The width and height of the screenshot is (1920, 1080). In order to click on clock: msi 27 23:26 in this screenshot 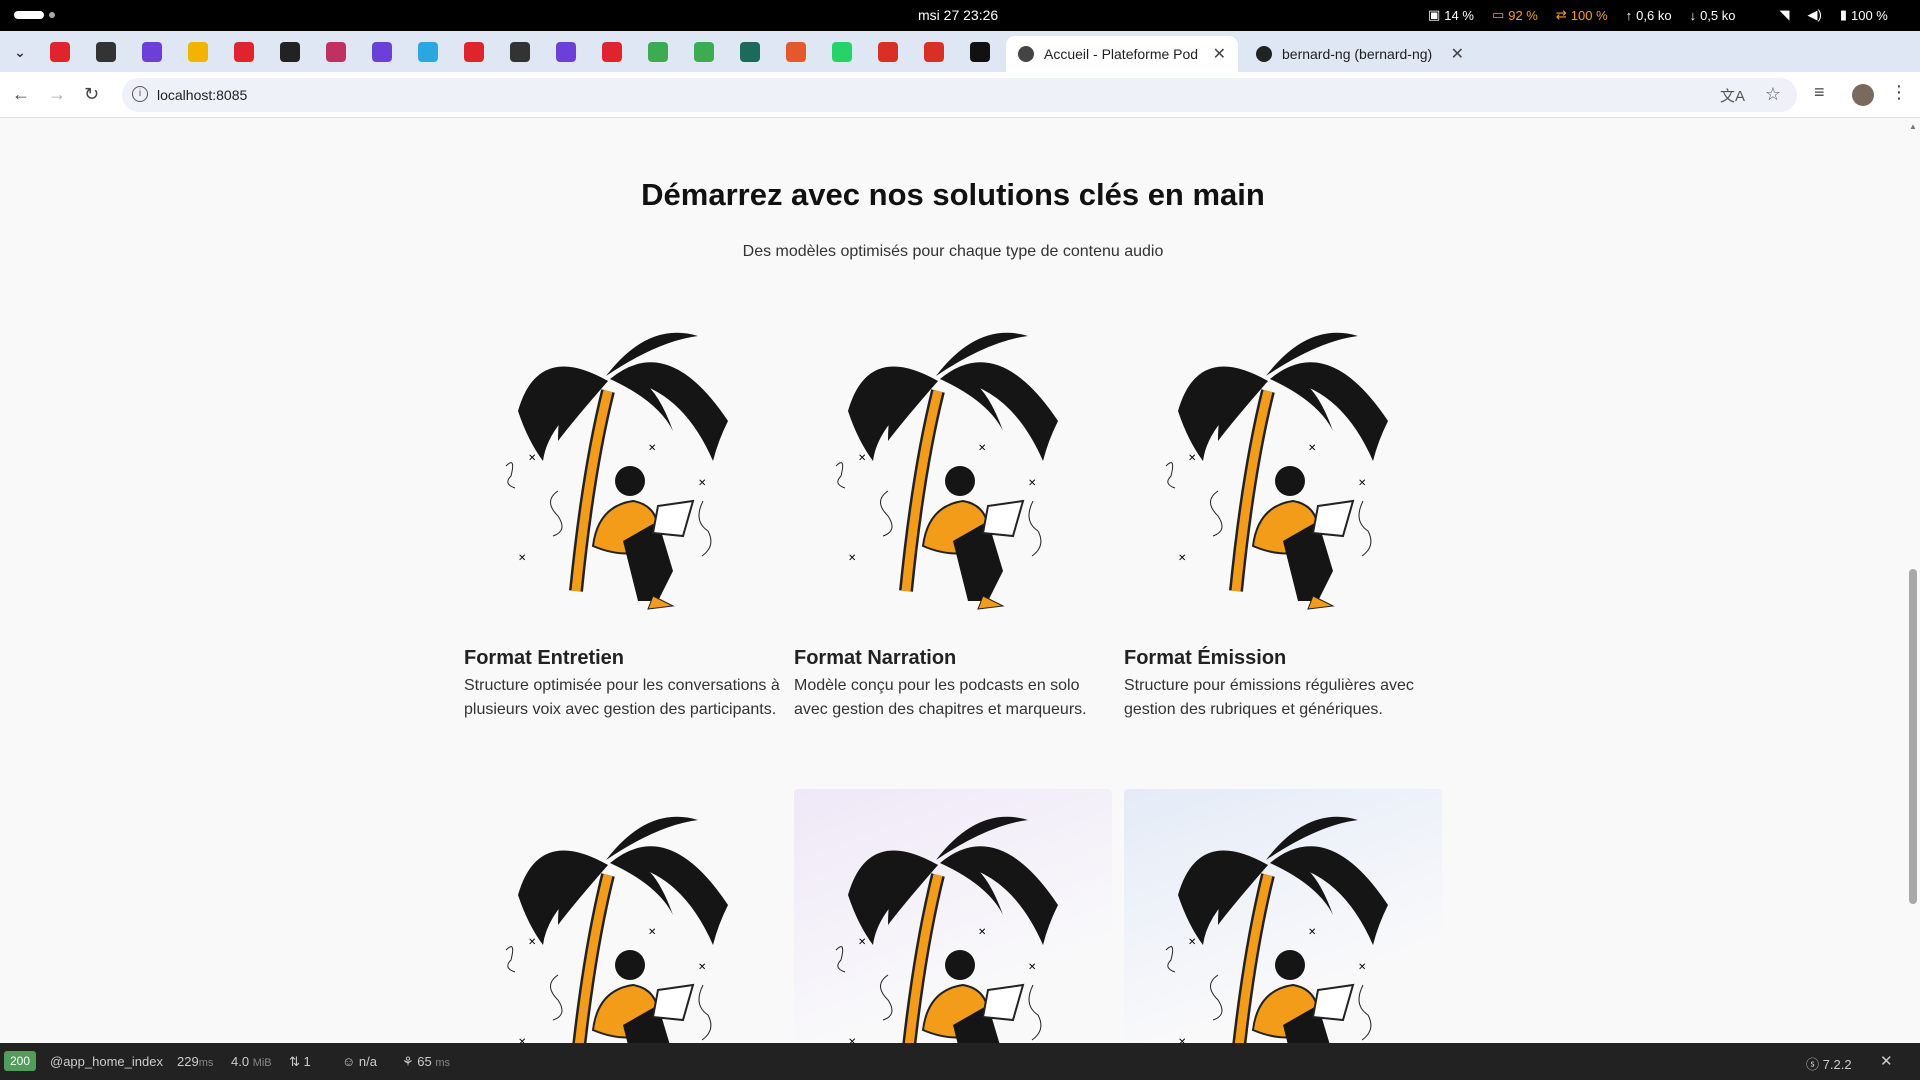, I will do `click(958, 15)`.